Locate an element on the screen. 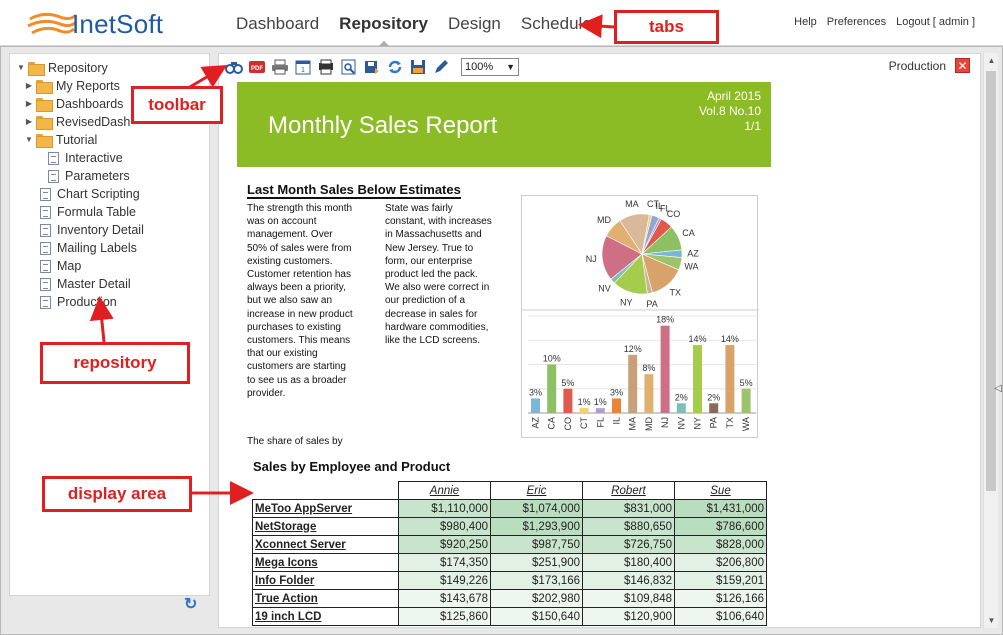 This screenshot has height=635, width=1003. refresh-report-icon is located at coordinates (395, 67).